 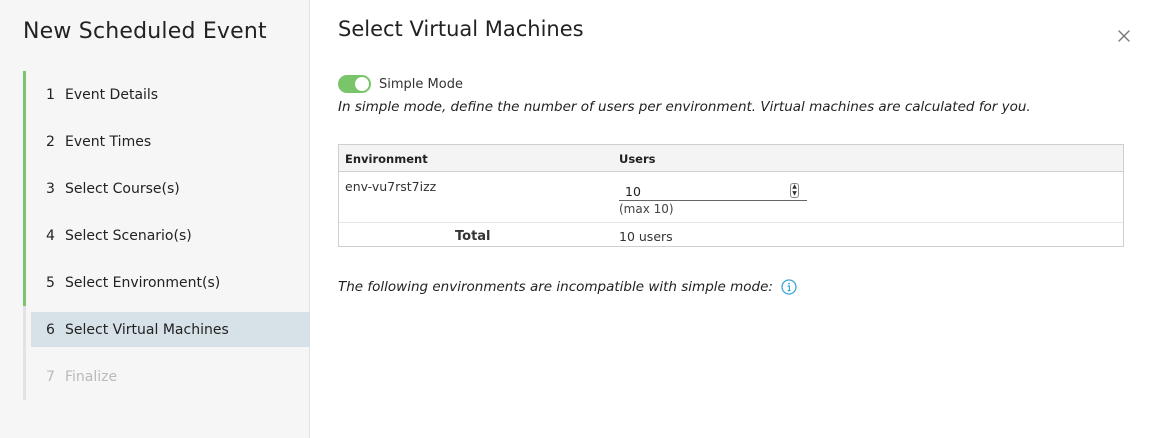 I want to click on table-header: Environment Users, so click(x=731, y=158).